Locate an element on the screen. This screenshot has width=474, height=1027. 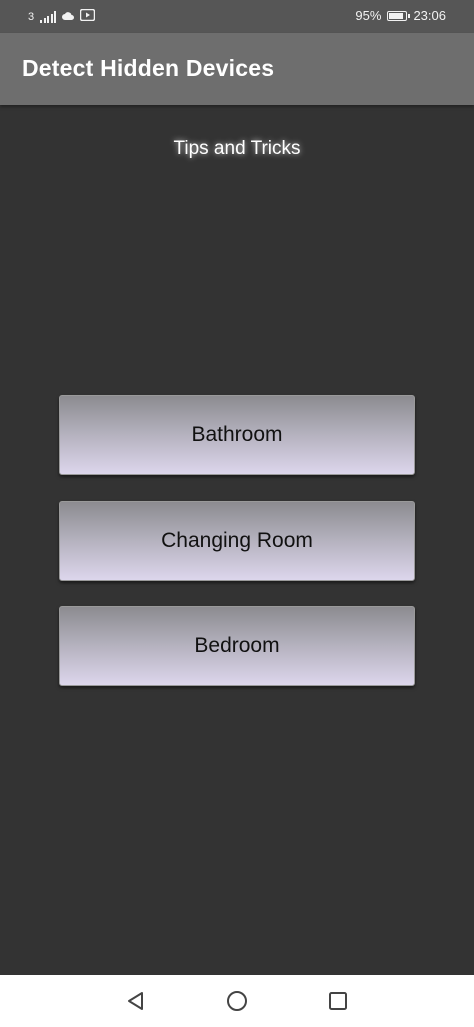
battery-percent: 95% is located at coordinates (368, 15).